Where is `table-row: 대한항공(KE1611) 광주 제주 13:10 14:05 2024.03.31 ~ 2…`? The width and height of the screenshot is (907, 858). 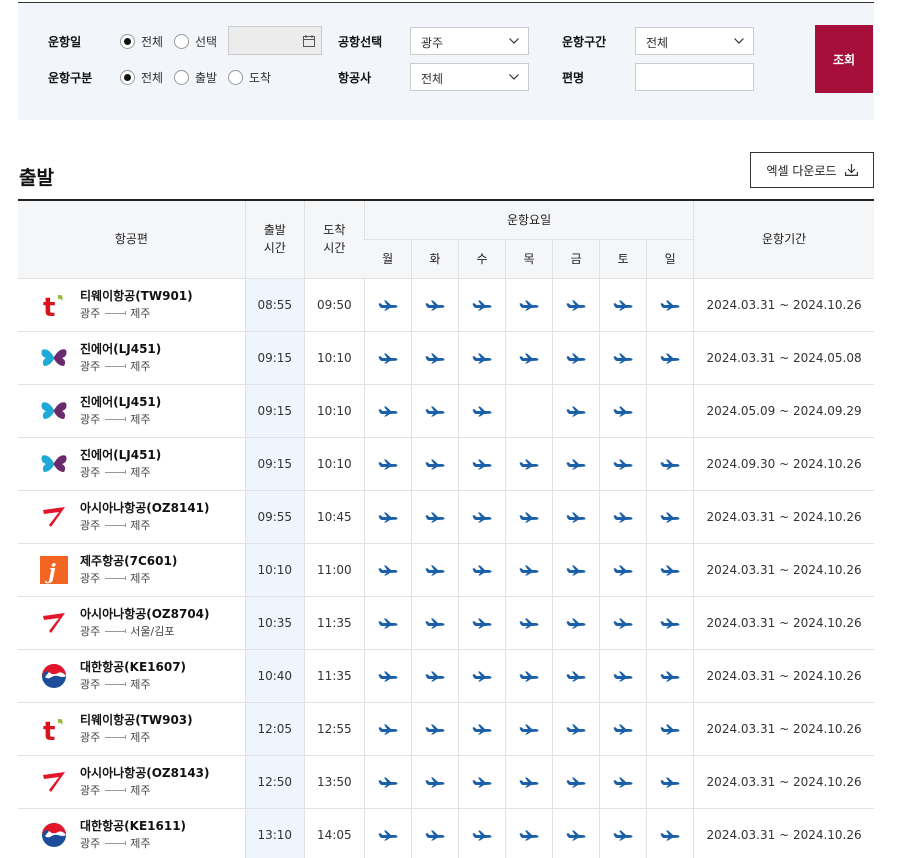
table-row: 대한항공(KE1611) 광주 제주 13:10 14:05 2024.03.31 ~ 2… is located at coordinates (446, 833).